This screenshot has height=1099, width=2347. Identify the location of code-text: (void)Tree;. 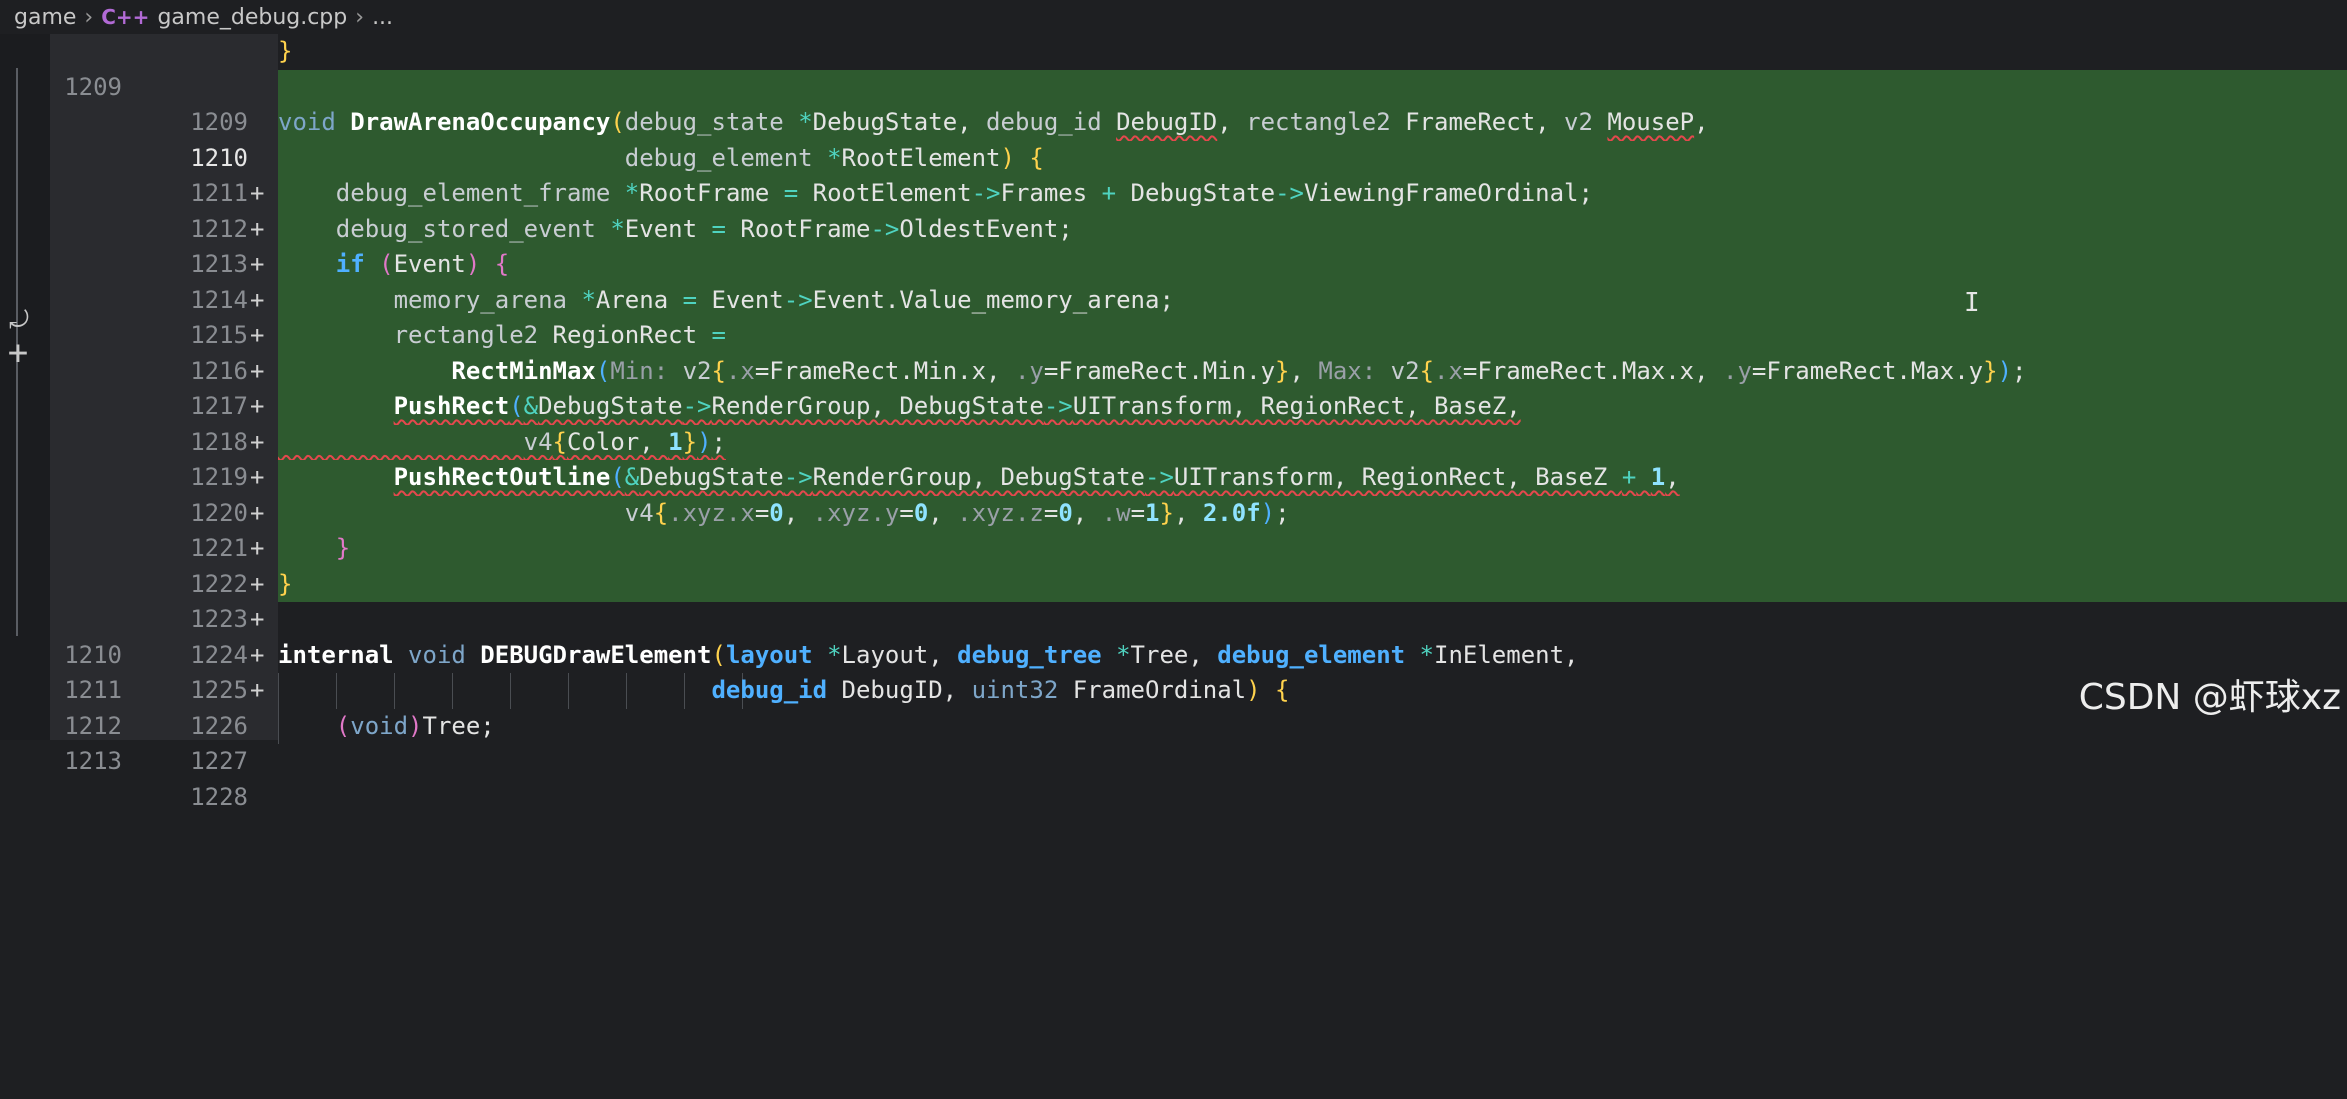
(415, 725).